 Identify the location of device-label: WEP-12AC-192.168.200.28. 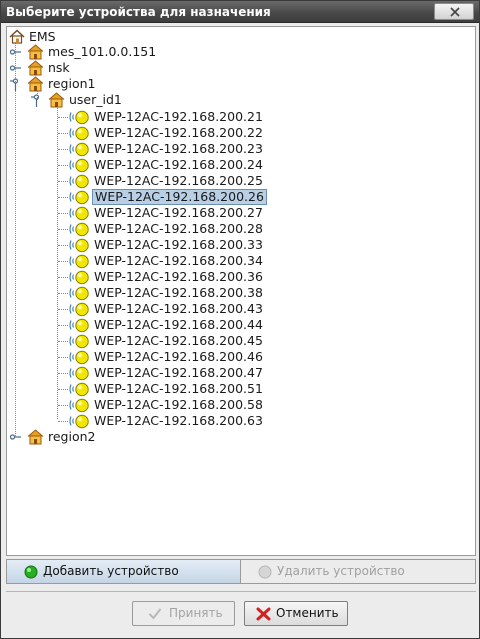
(178, 228).